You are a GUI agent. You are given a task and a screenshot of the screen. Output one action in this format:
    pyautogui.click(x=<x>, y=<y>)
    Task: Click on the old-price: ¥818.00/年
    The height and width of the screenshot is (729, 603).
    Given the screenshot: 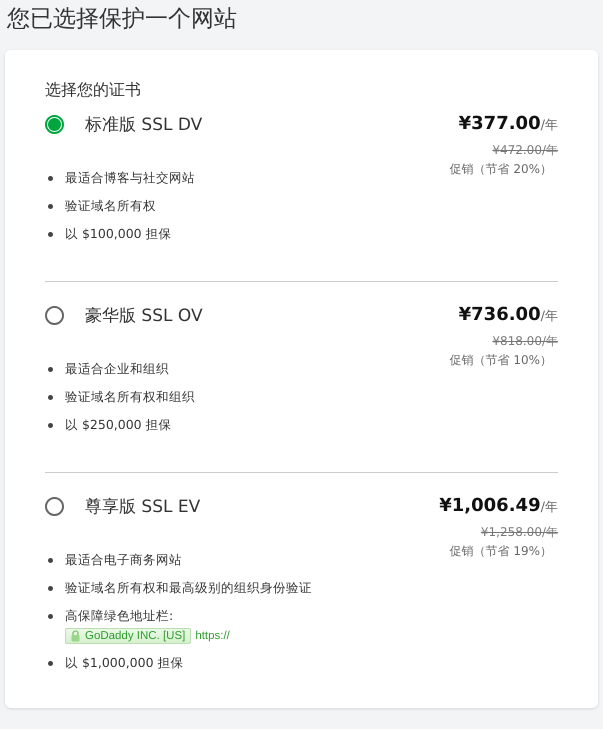 What is the action you would take?
    pyautogui.click(x=525, y=341)
    